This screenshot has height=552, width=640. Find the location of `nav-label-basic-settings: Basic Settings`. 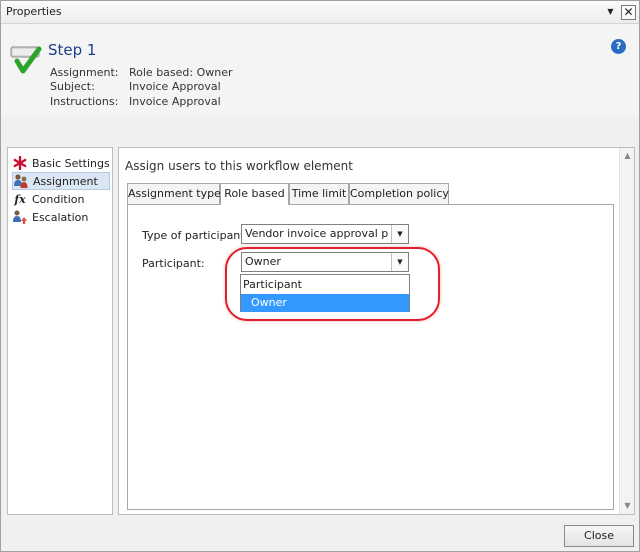

nav-label-basic-settings: Basic Settings is located at coordinates (71, 163).